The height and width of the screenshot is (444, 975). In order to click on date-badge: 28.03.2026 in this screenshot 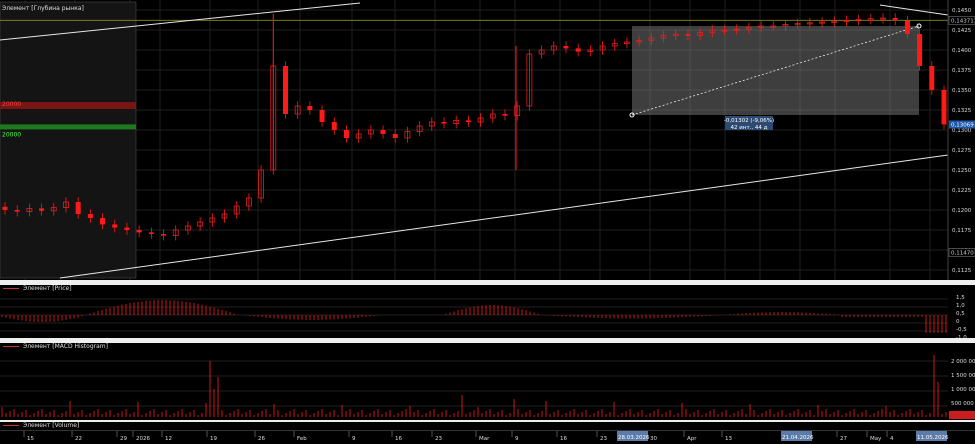, I will do `click(634, 438)`.